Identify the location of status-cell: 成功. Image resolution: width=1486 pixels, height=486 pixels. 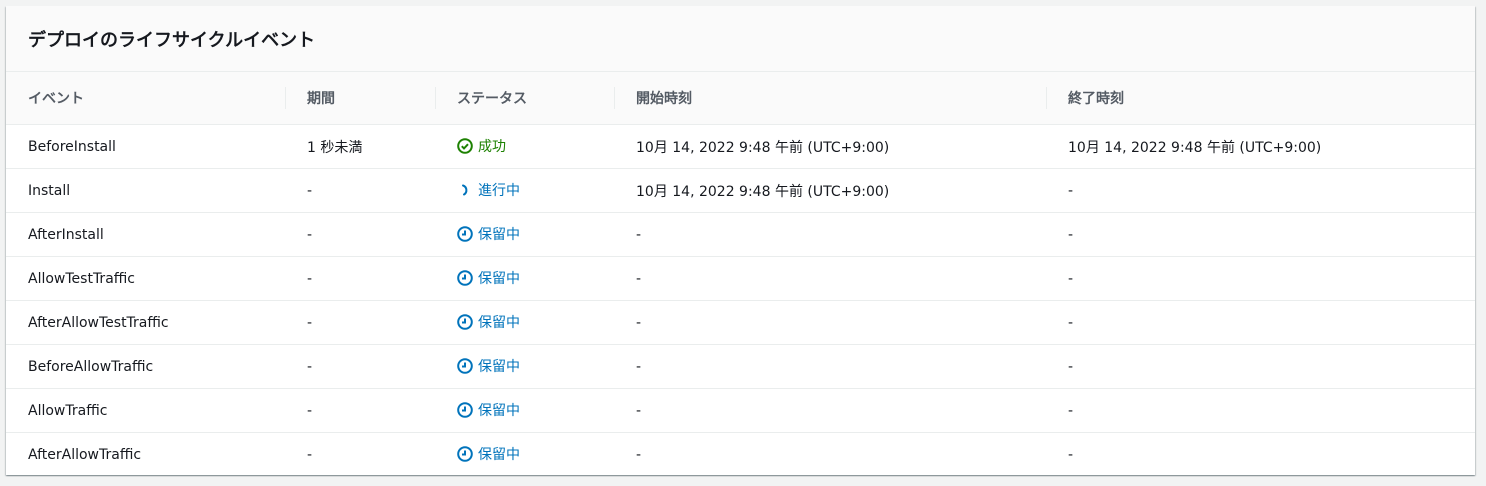
(524, 146).